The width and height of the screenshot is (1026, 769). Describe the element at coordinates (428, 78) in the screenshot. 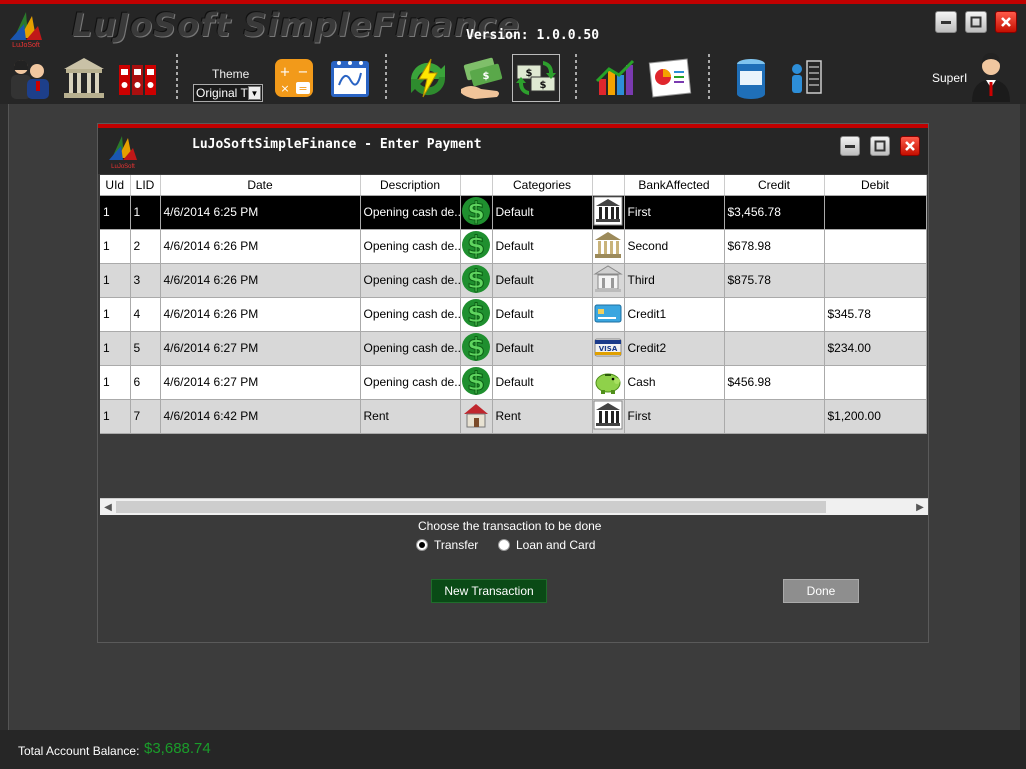

I see `transfer-button` at that location.